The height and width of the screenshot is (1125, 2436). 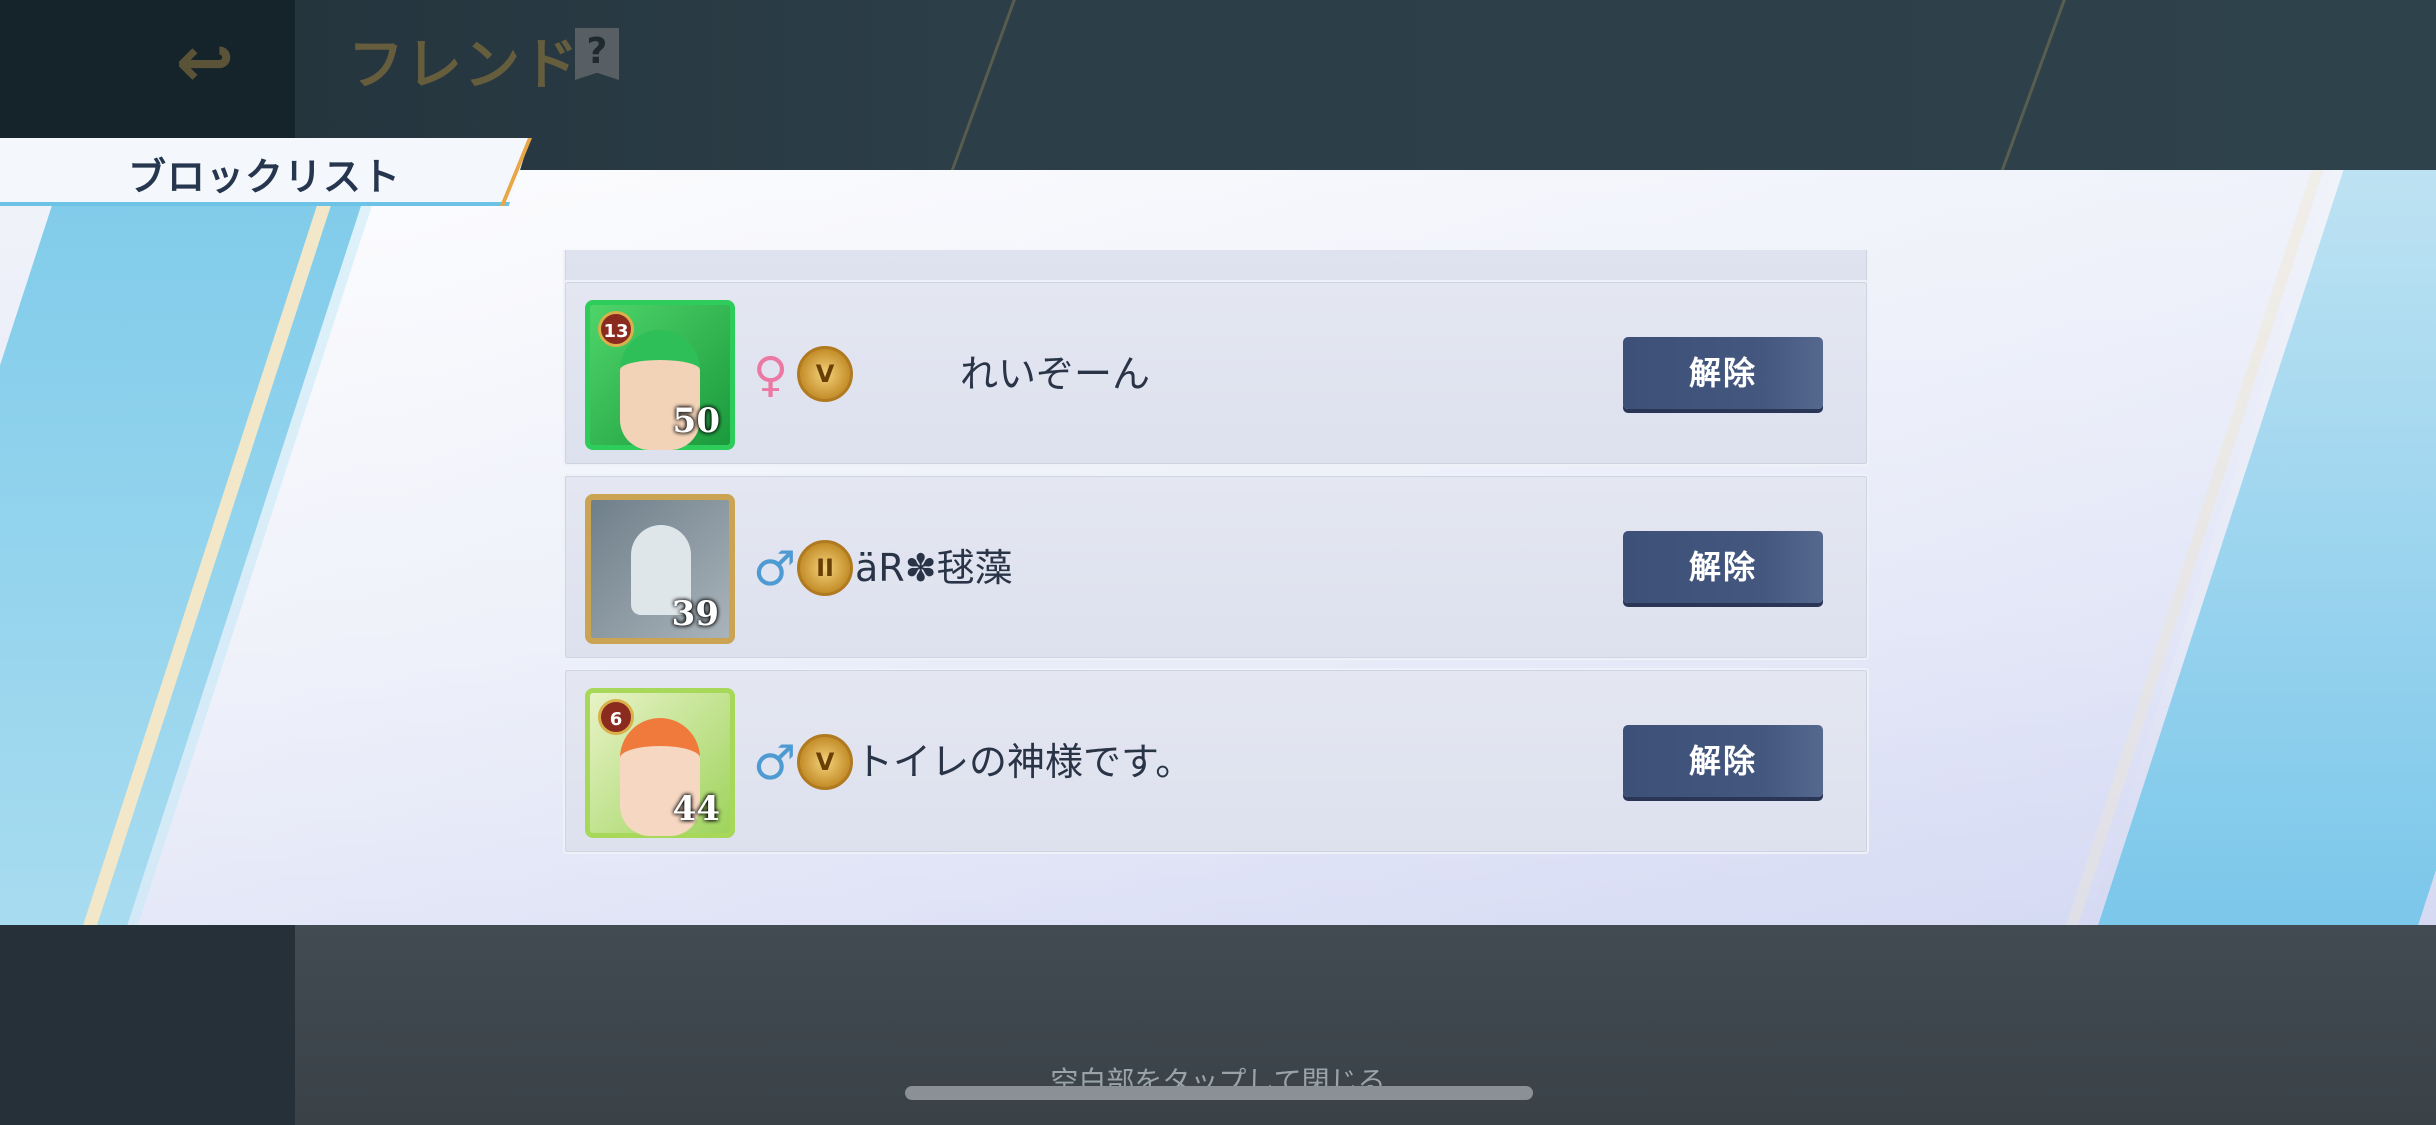 I want to click on level-label: 44, so click(x=696, y=809).